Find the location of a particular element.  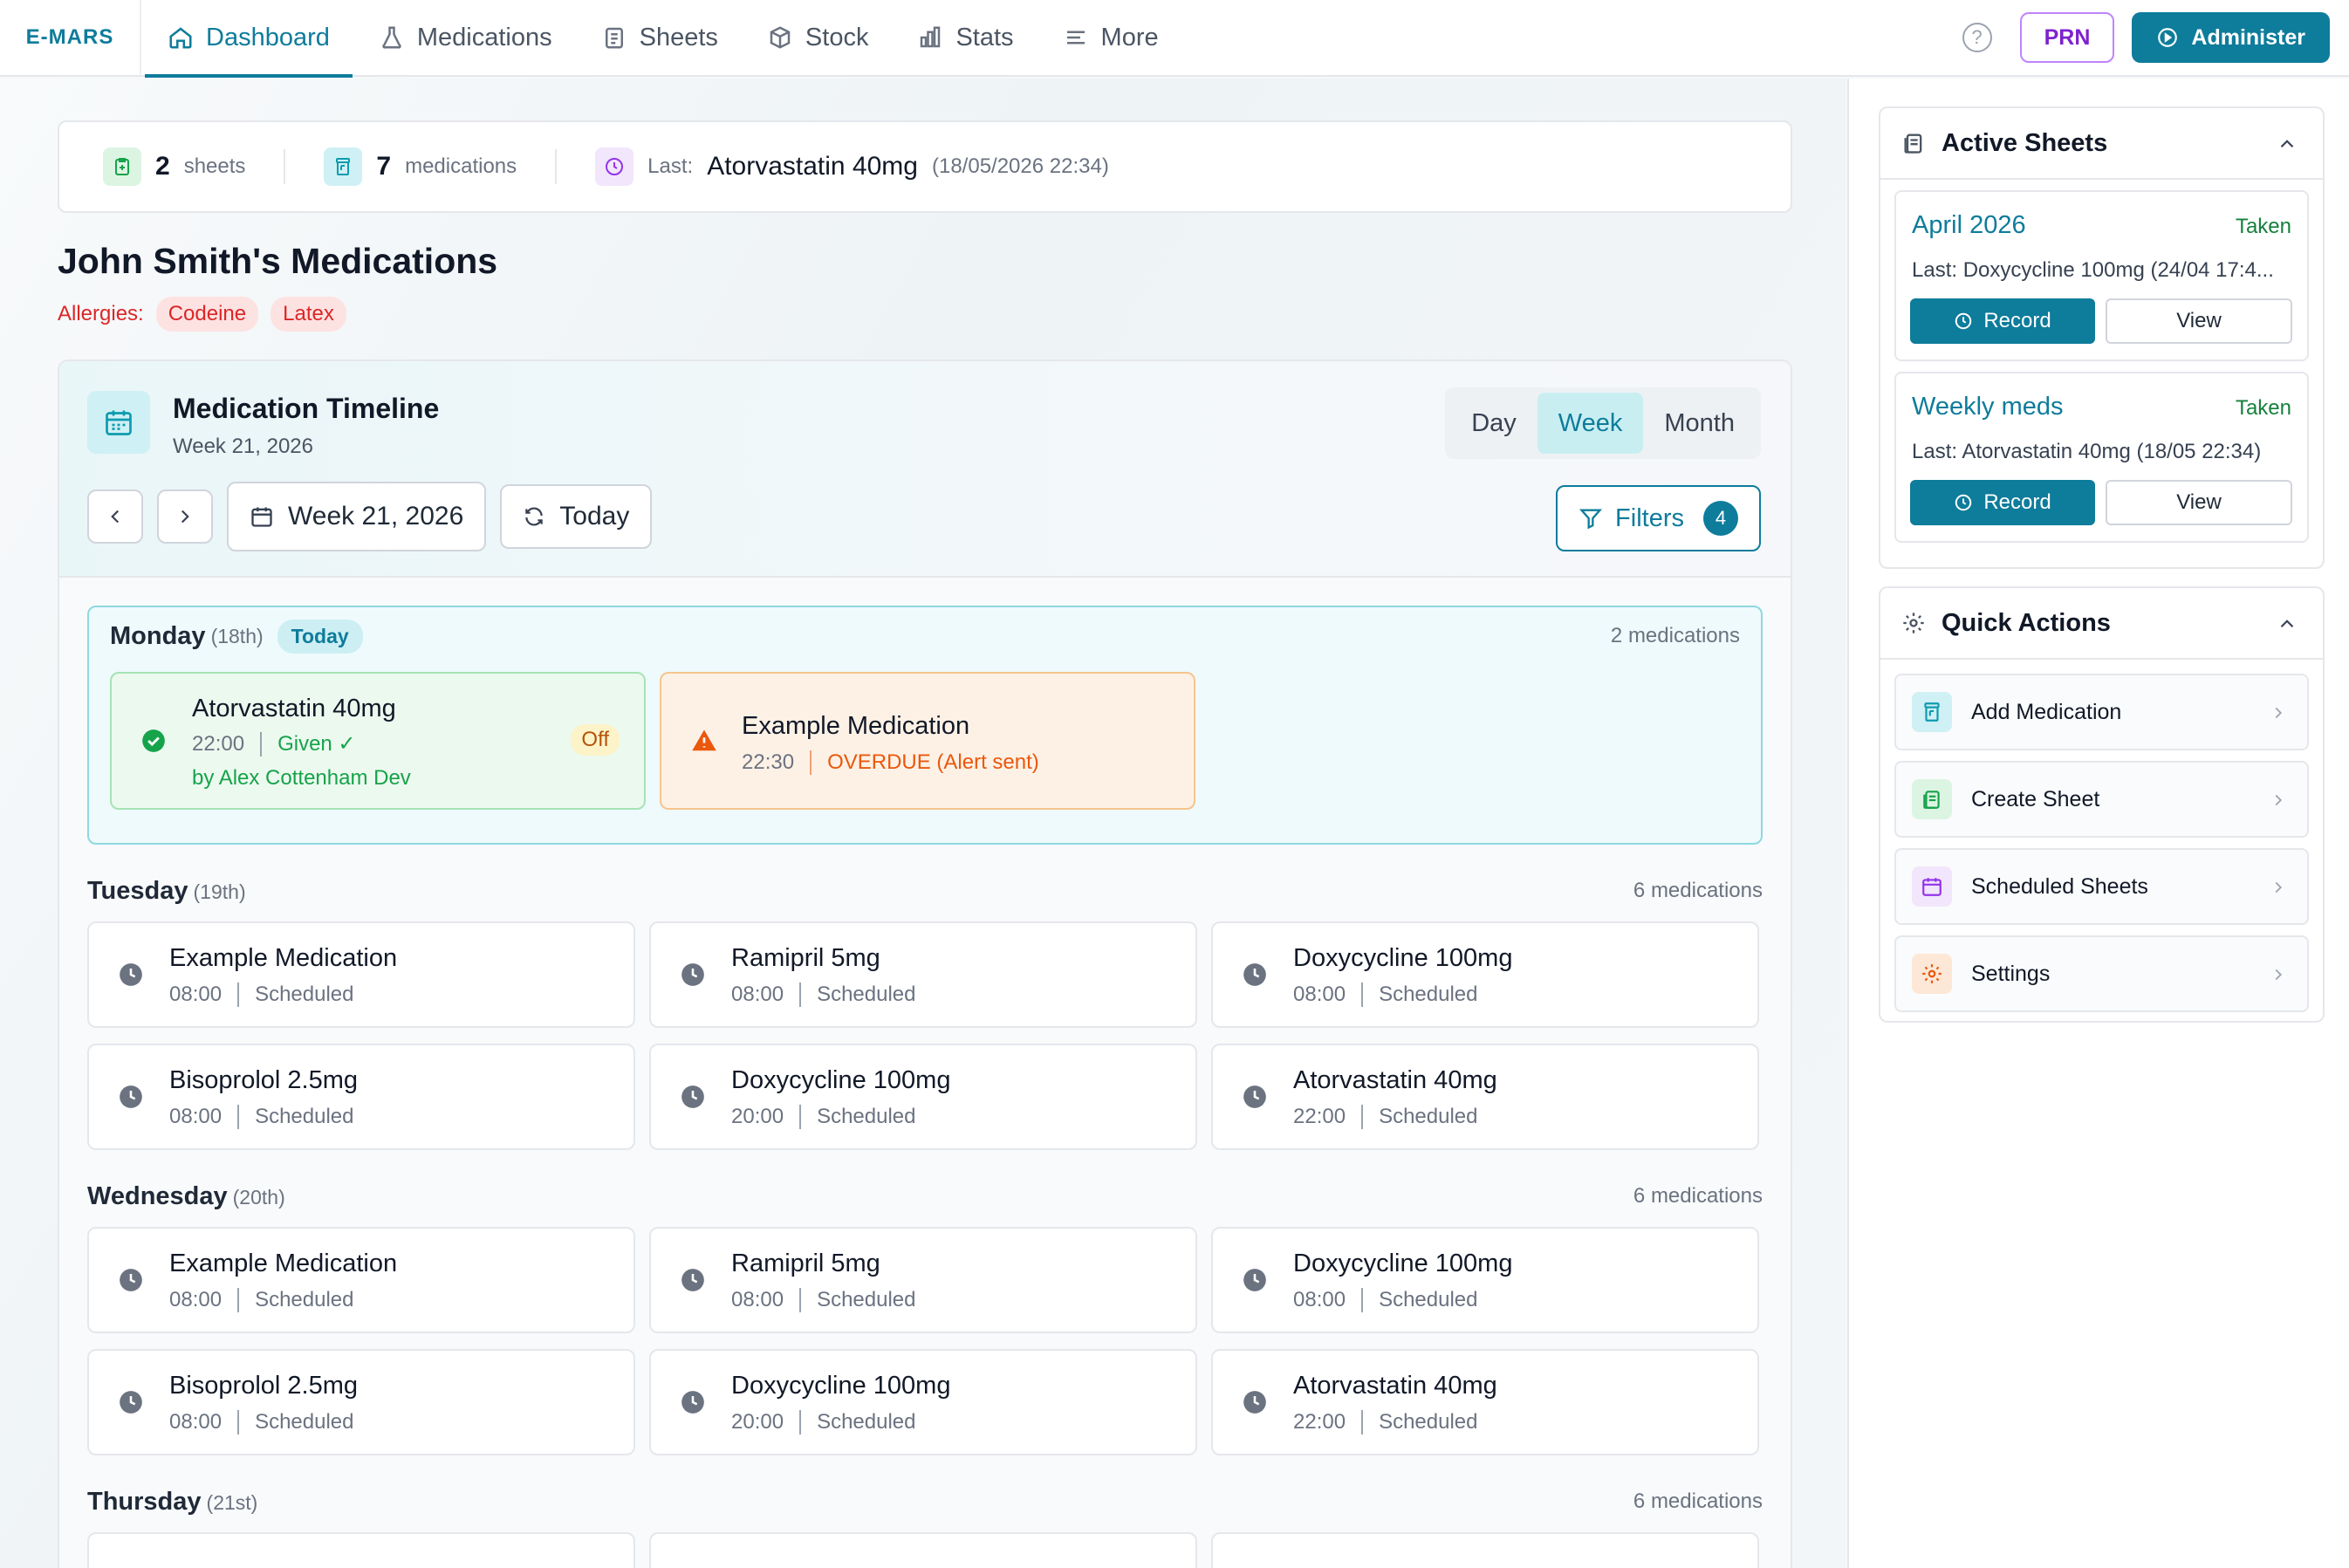

prn-button: PRN is located at coordinates (2067, 37).